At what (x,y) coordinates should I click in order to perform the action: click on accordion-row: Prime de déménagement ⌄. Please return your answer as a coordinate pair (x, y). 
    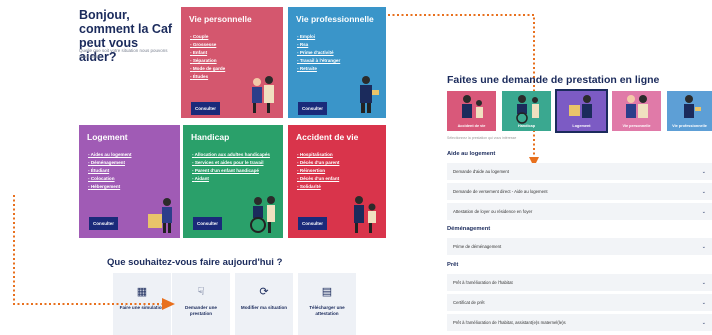
    Looking at the image, I should click on (579, 246).